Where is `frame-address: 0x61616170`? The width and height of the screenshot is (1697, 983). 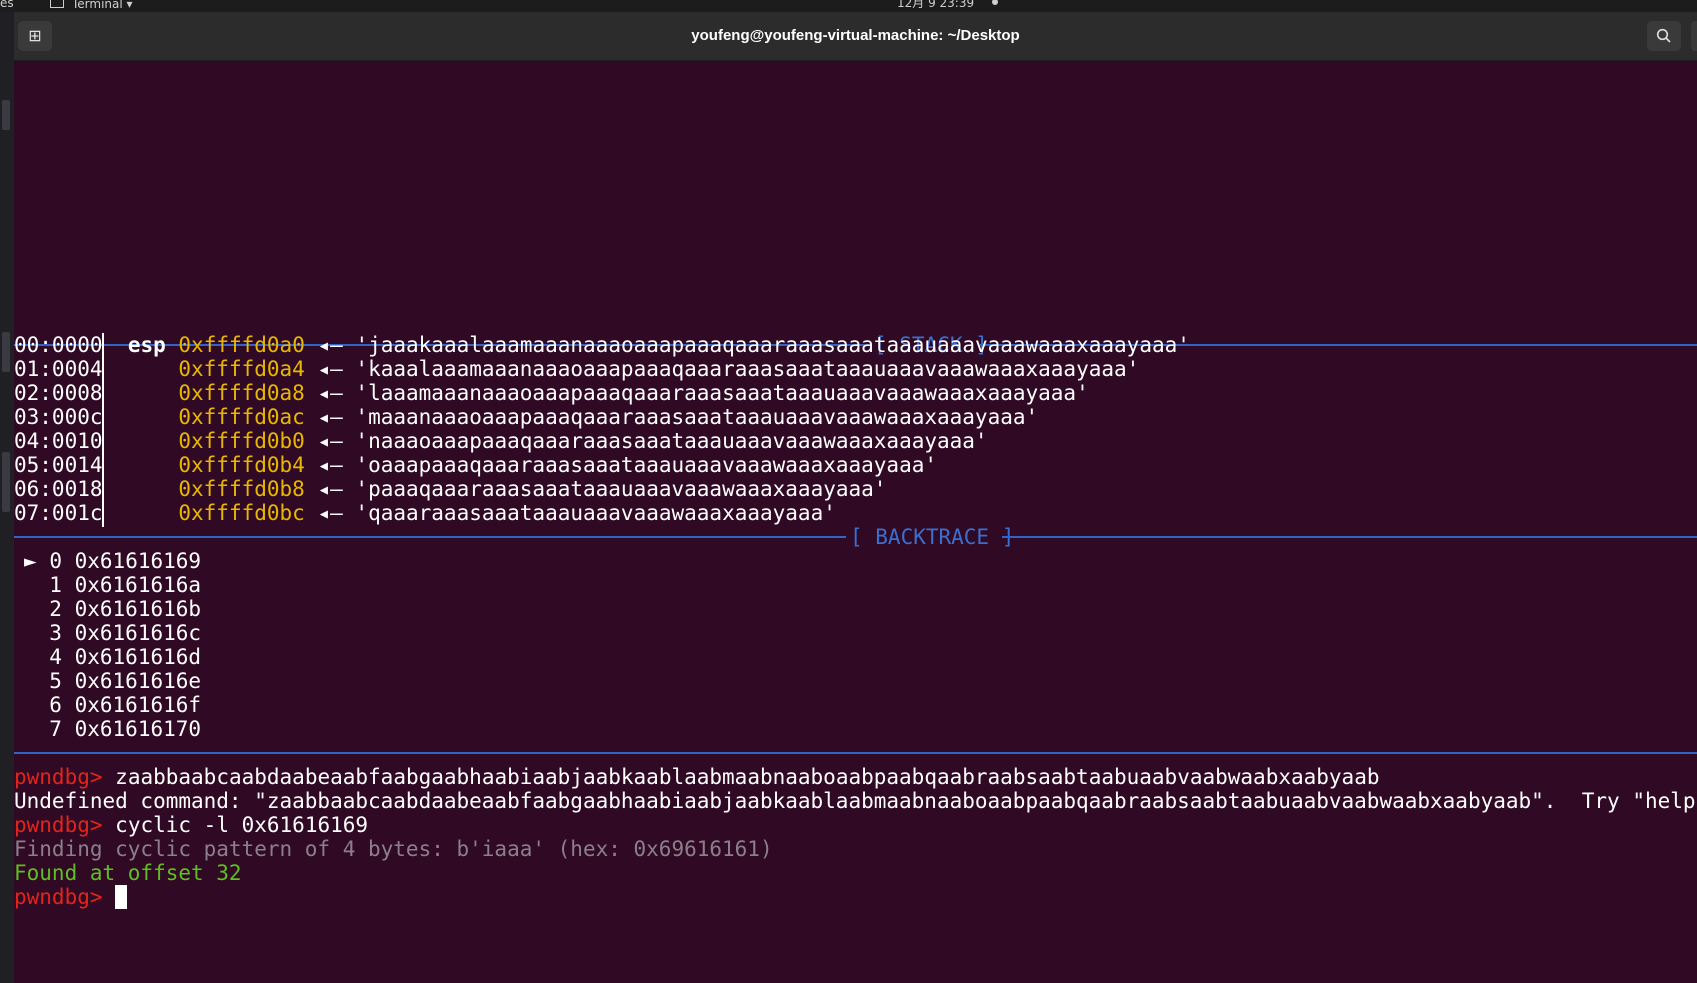
frame-address: 0x61616170 is located at coordinates (138, 729).